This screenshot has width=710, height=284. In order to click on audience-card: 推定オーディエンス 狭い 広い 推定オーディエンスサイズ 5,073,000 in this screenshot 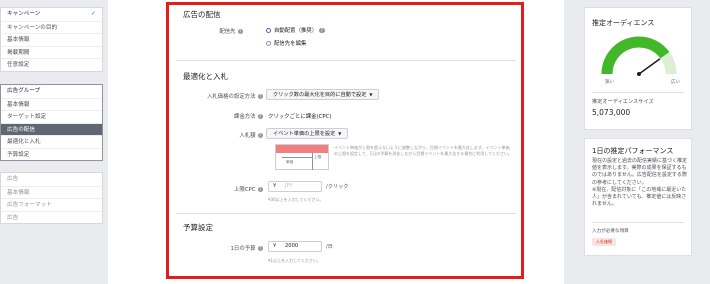, I will do `click(638, 68)`.